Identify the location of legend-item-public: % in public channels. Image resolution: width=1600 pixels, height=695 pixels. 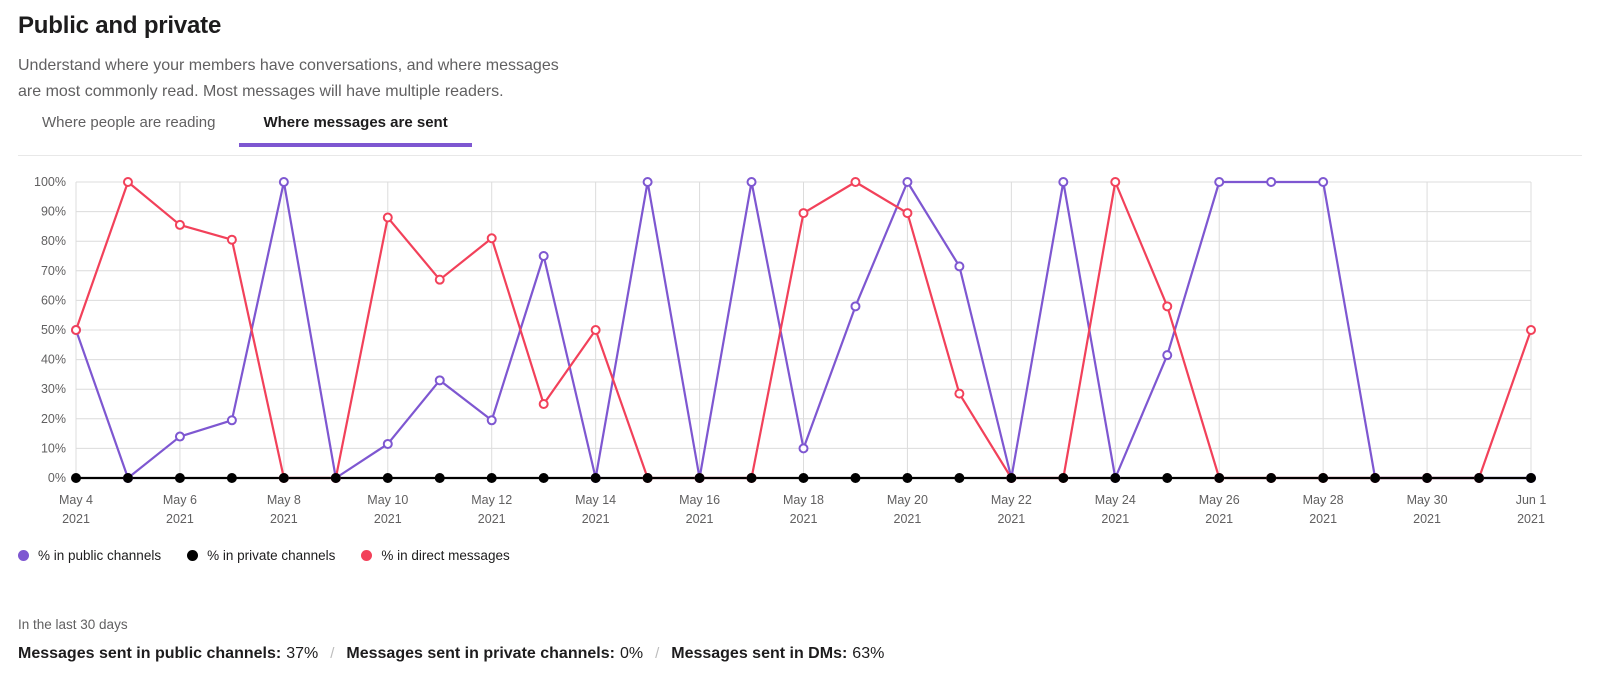
(89, 555).